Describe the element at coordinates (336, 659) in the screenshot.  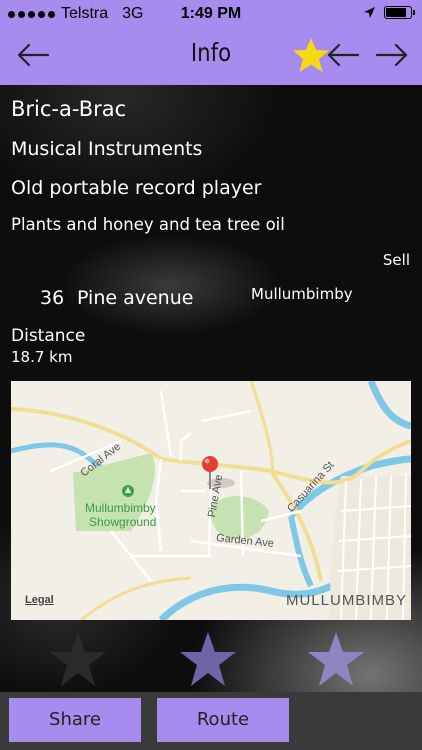
I see `rating-star-3-icon` at that location.